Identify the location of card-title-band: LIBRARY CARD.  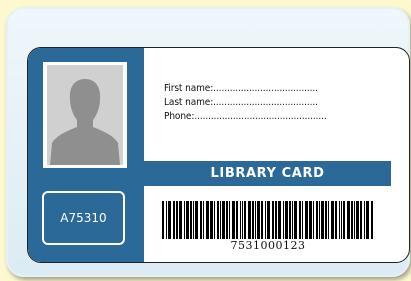
(267, 173).